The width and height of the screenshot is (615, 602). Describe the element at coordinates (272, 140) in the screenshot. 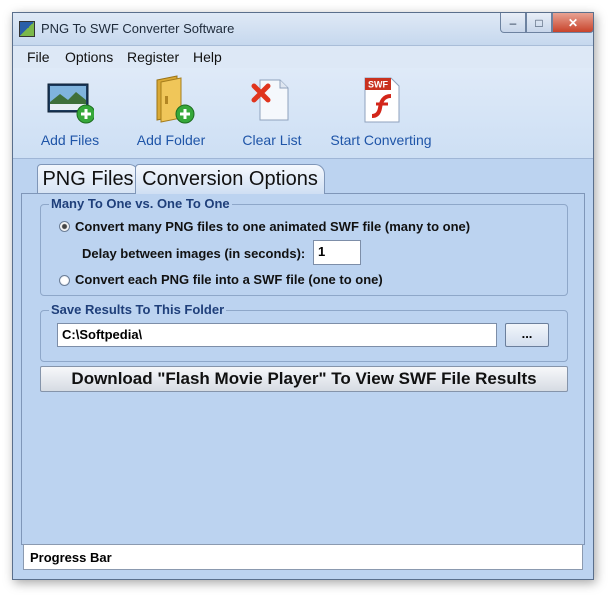

I see `clear-list-label: Clear List` at that location.